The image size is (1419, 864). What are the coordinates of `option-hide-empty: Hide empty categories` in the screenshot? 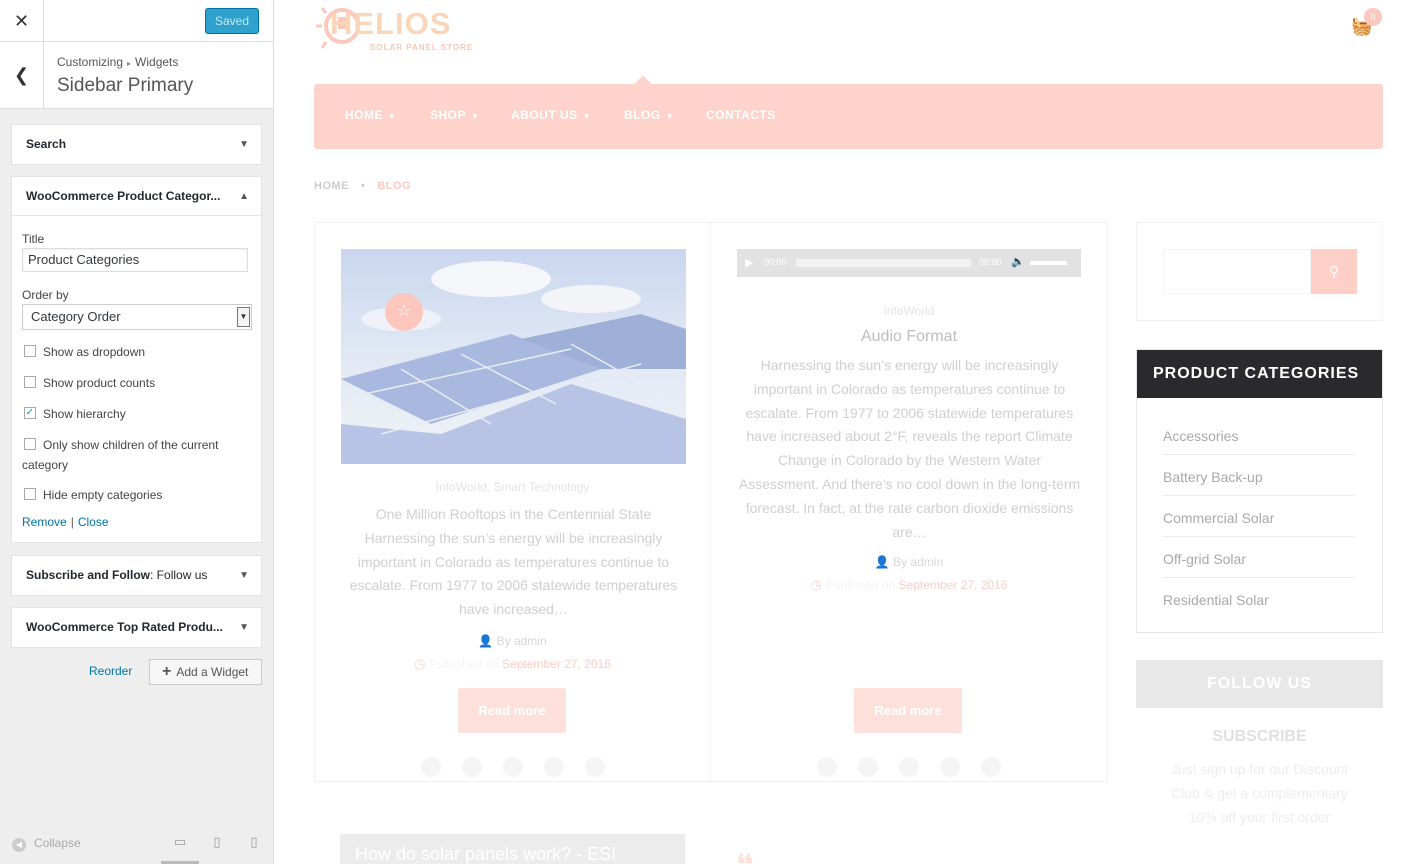 It's located at (136, 495).